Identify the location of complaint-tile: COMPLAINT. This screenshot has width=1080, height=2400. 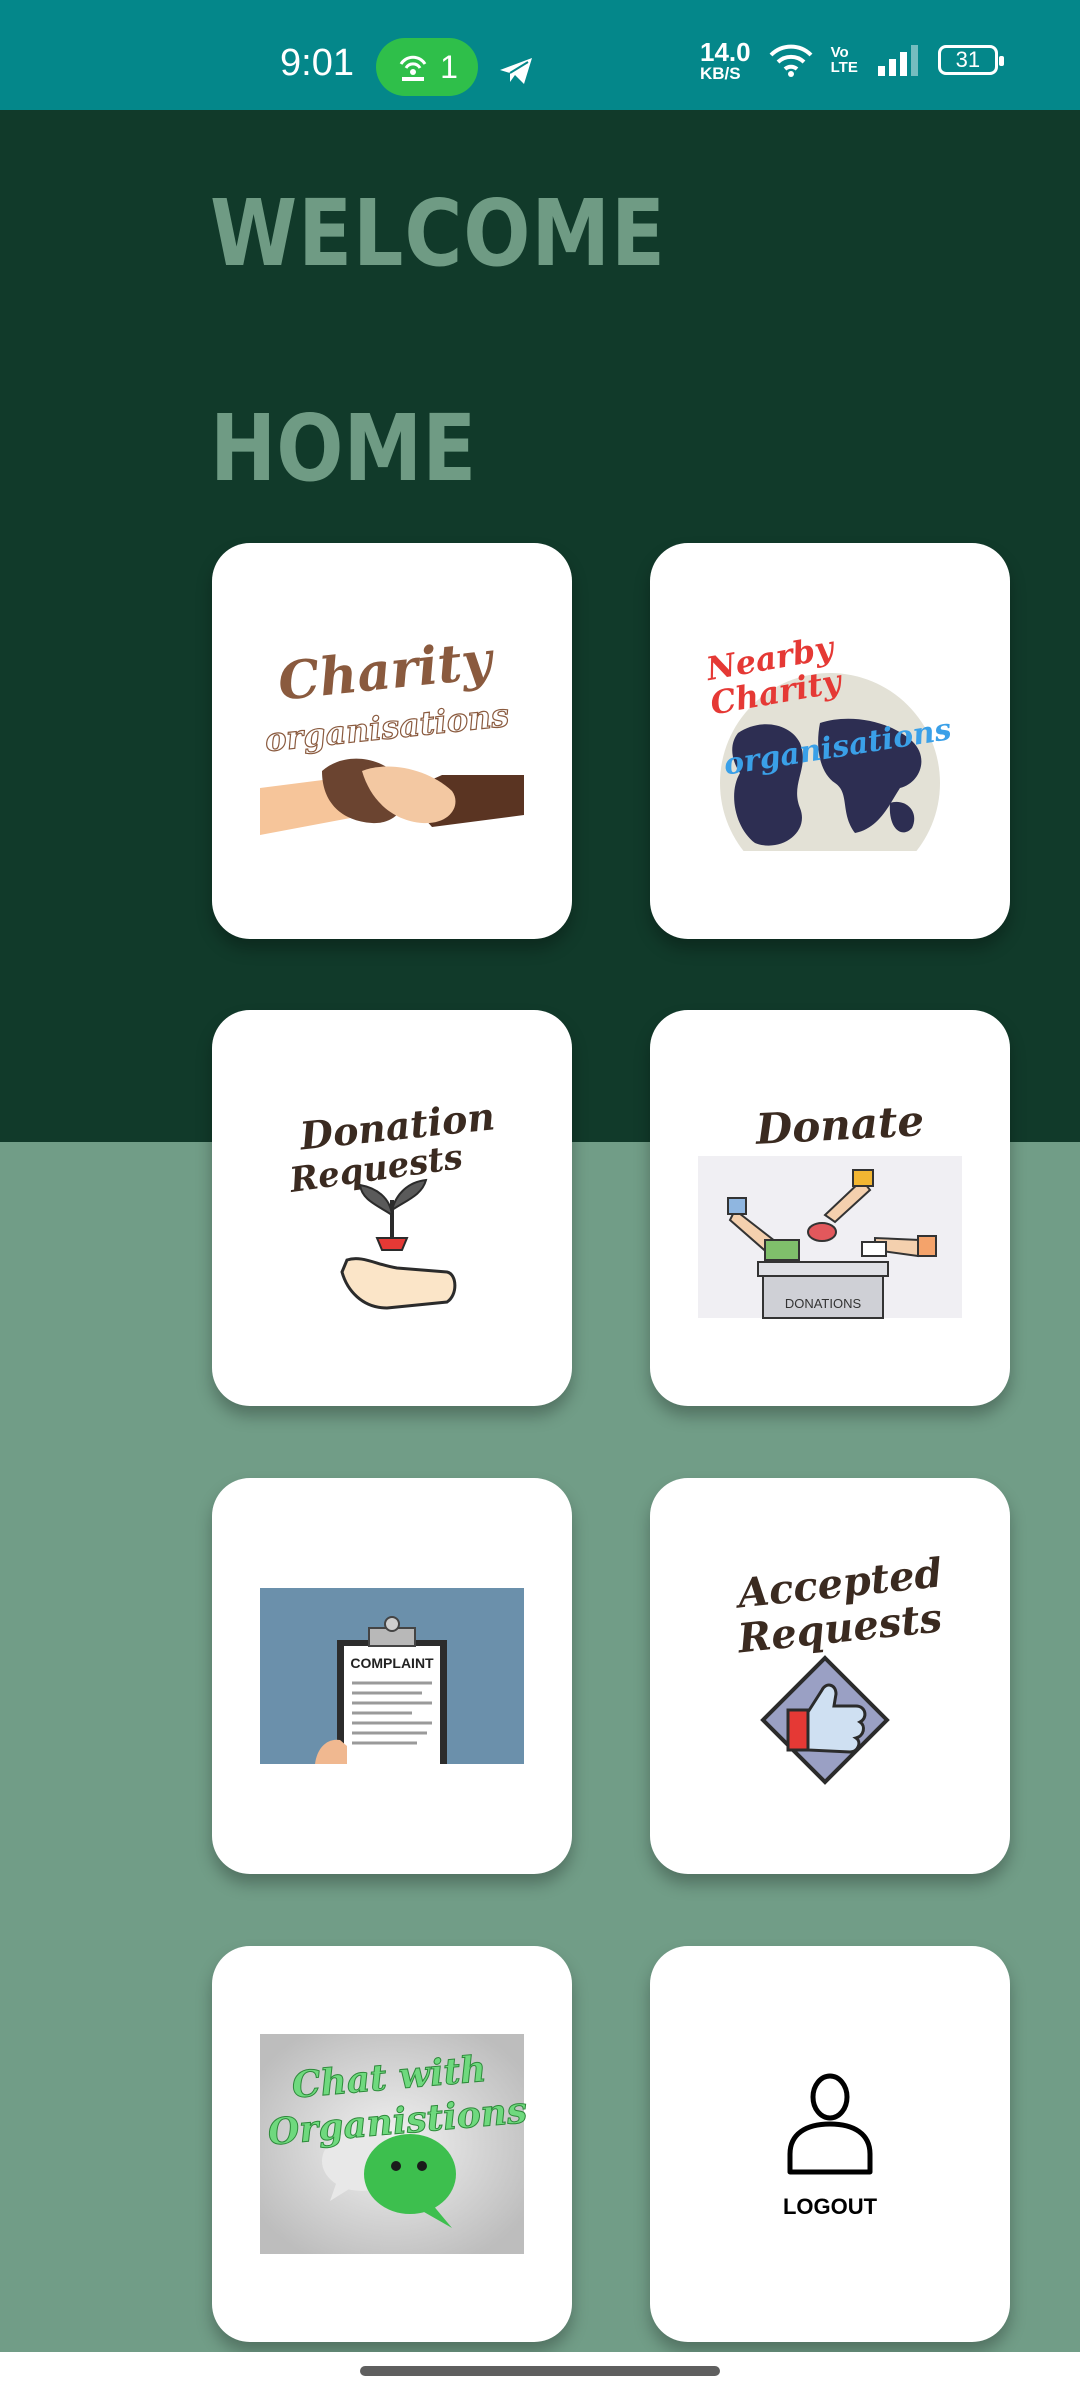
(392, 1676).